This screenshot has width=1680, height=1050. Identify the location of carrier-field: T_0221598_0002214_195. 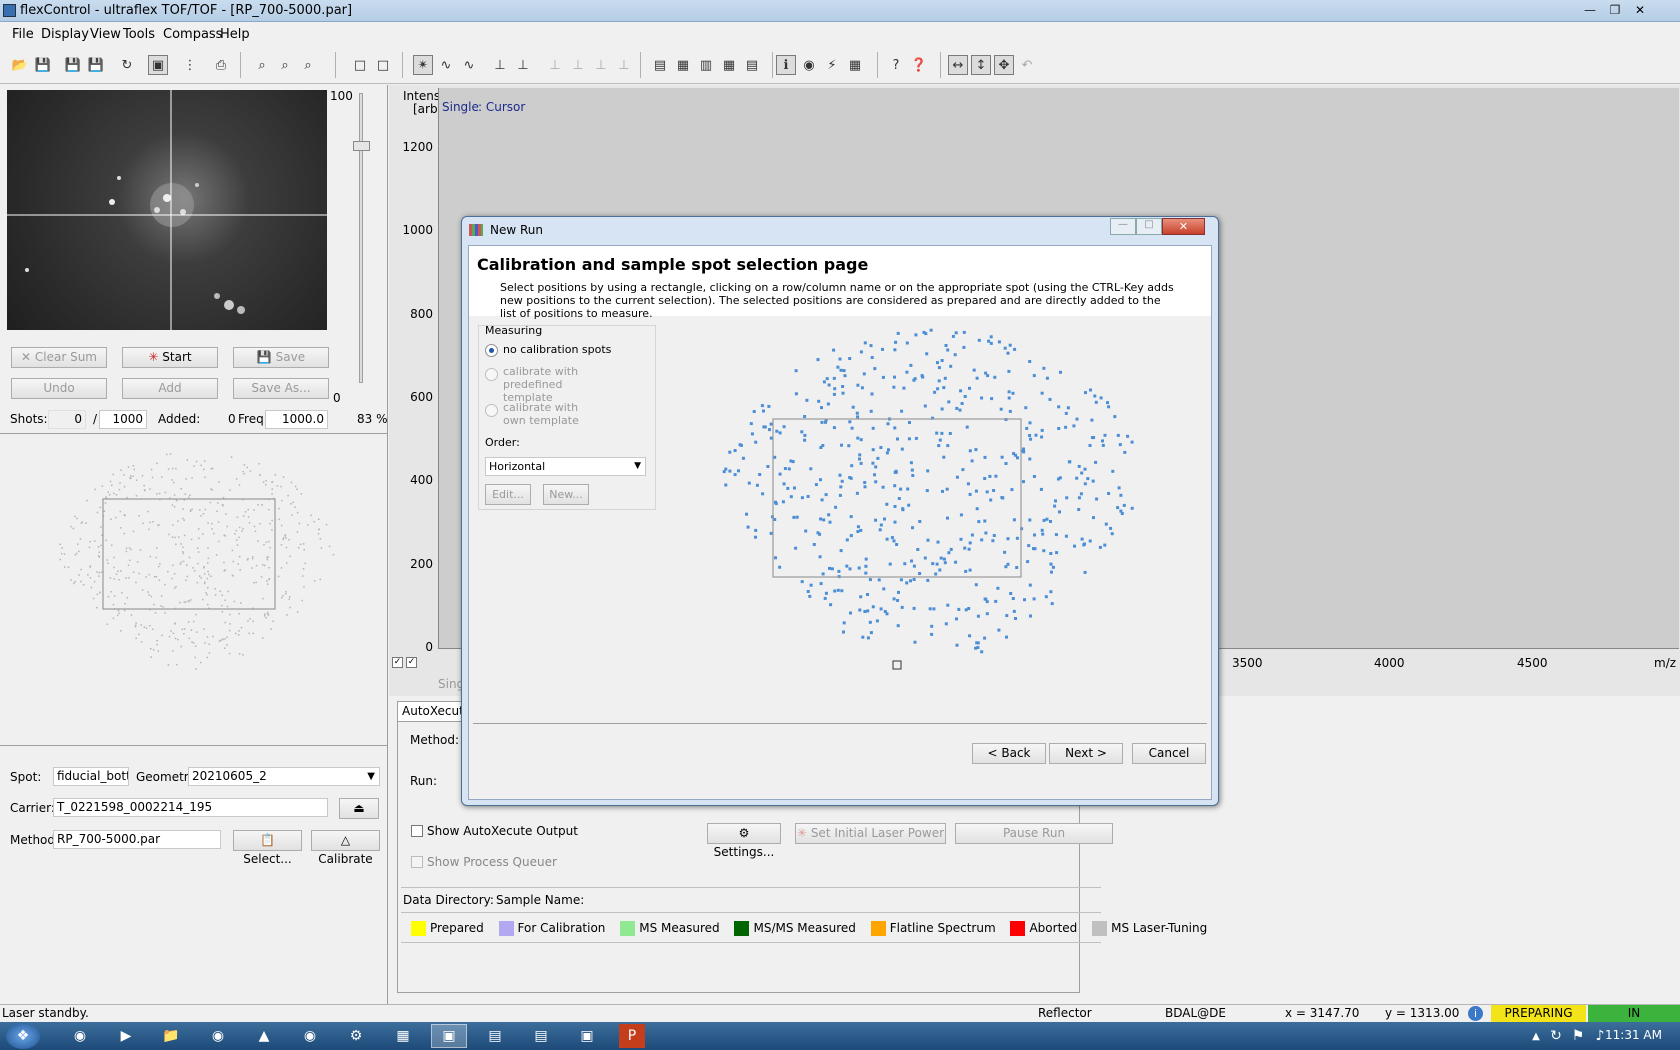
(190, 807).